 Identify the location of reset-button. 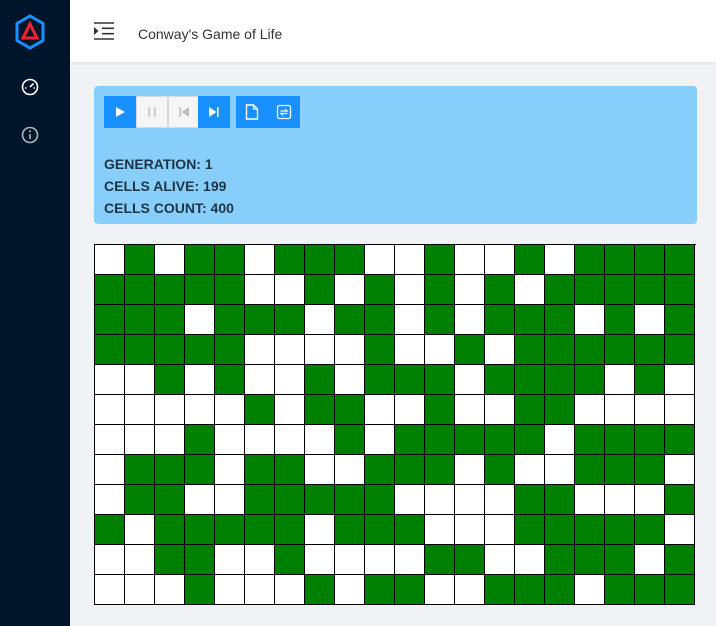
(284, 112).